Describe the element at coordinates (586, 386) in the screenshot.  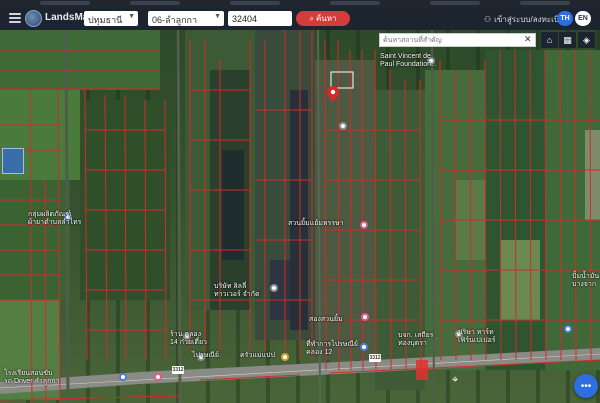
I see `more-options-button: •••` at that location.